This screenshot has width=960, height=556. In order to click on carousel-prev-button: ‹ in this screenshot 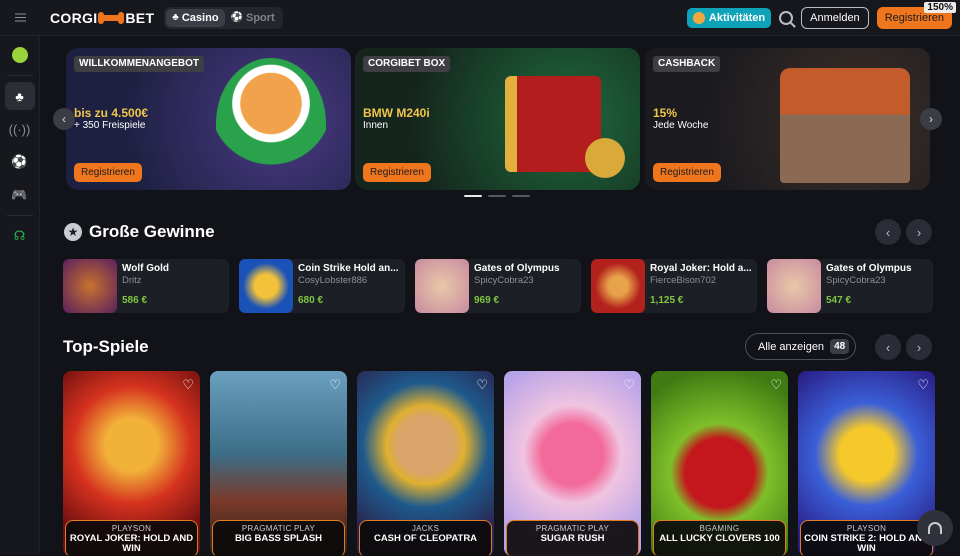, I will do `click(64, 119)`.